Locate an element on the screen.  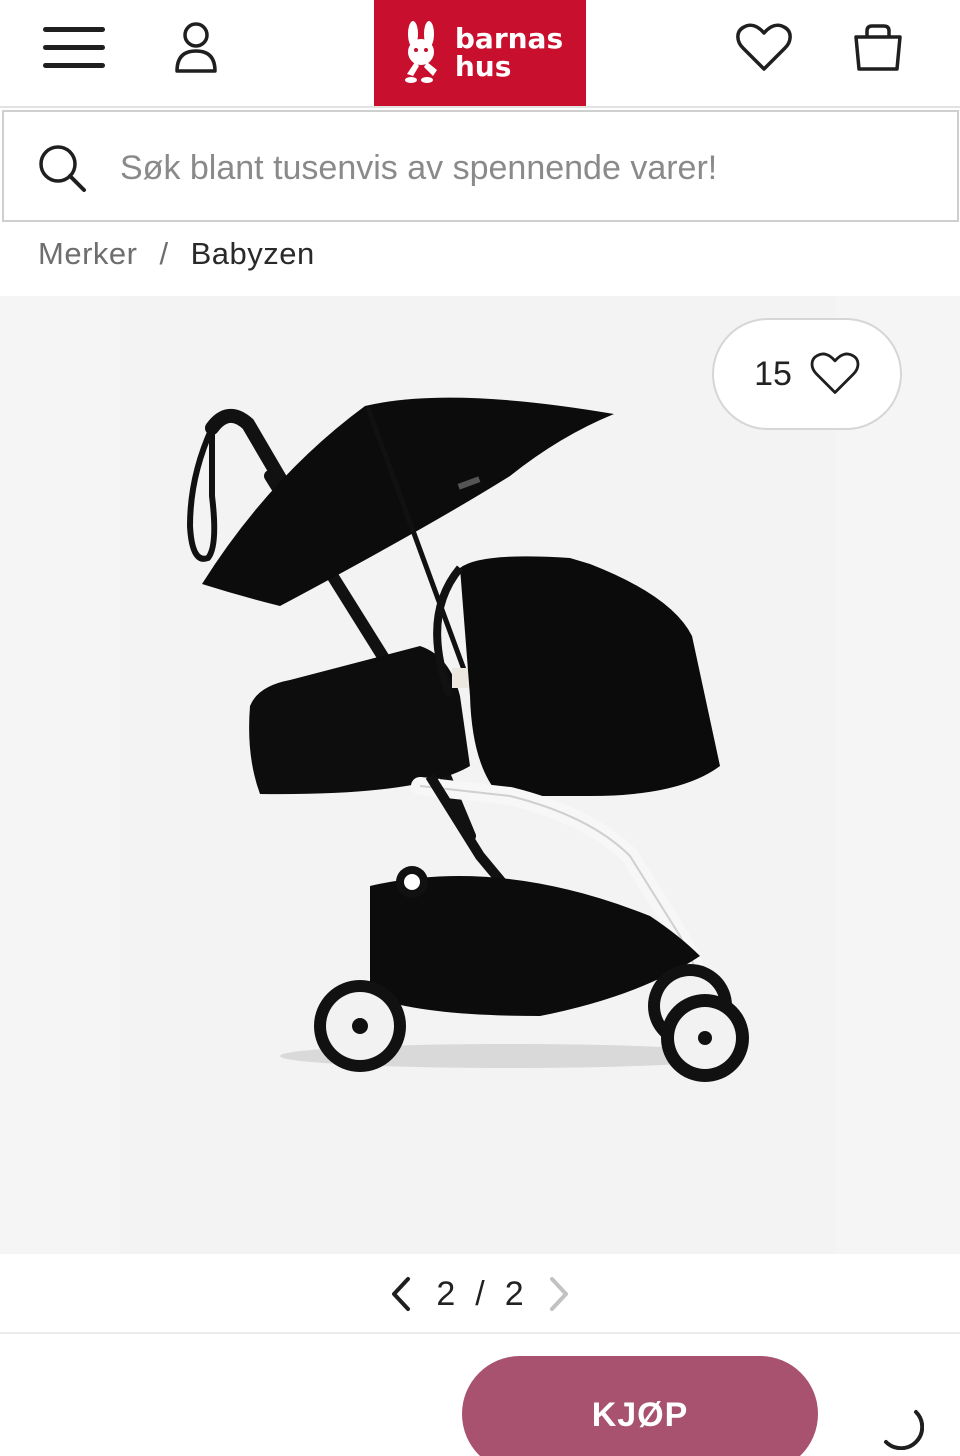
next-image-button is located at coordinates (559, 1294).